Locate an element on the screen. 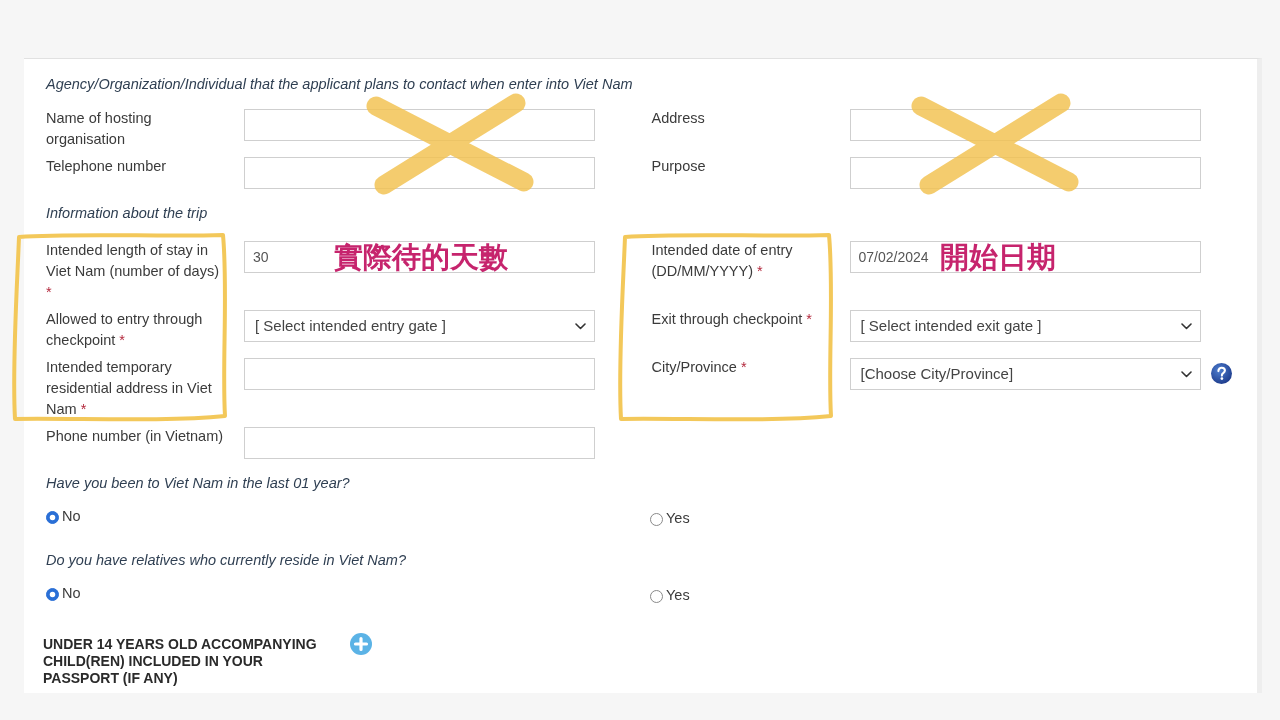 This screenshot has width=1280, height=720. section-heading: Agency/Organization/Individual that the applicant plans to contact when enter into Viet Nam is located at coordinates (340, 84).